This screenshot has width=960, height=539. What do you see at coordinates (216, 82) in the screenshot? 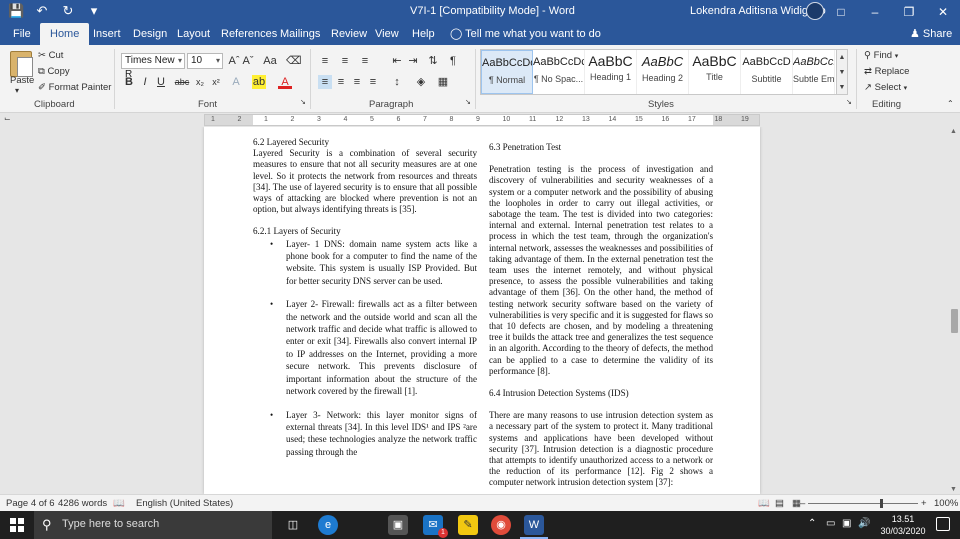
I see `superscript-icon: x²` at bounding box center [216, 82].